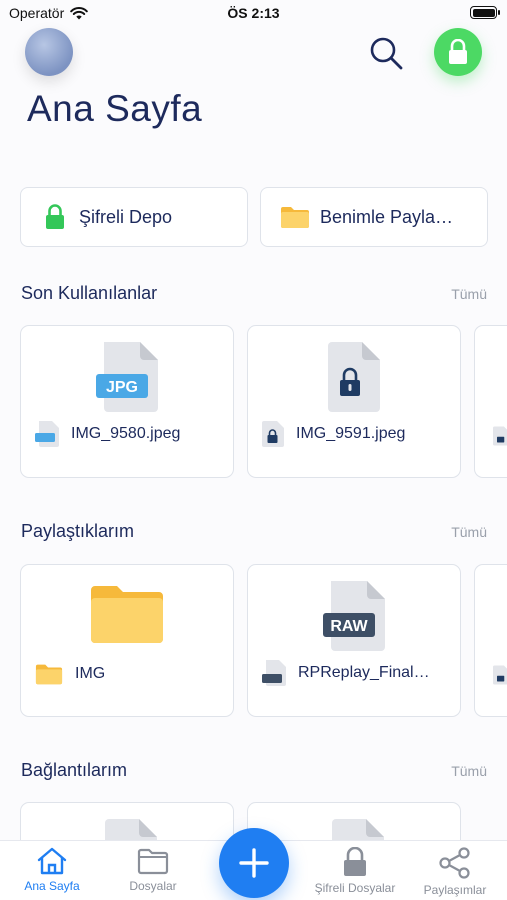  I want to click on file-card: IMG_9591.jpeg, so click(354, 401).